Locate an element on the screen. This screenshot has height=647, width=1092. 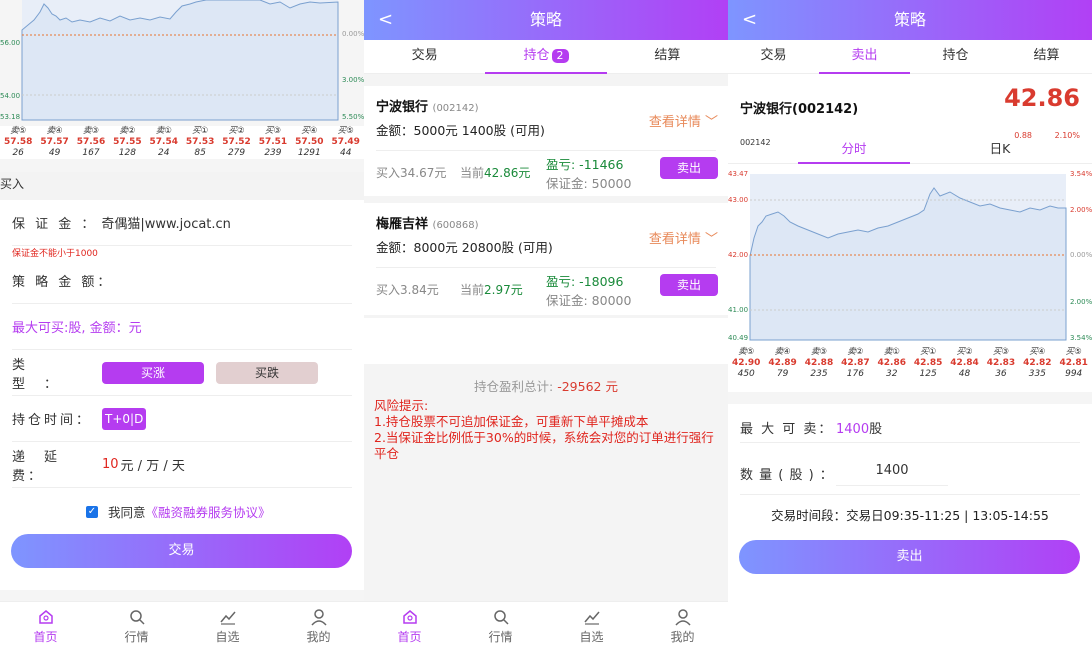
level-price: 57.58 is located at coordinates (18, 142).